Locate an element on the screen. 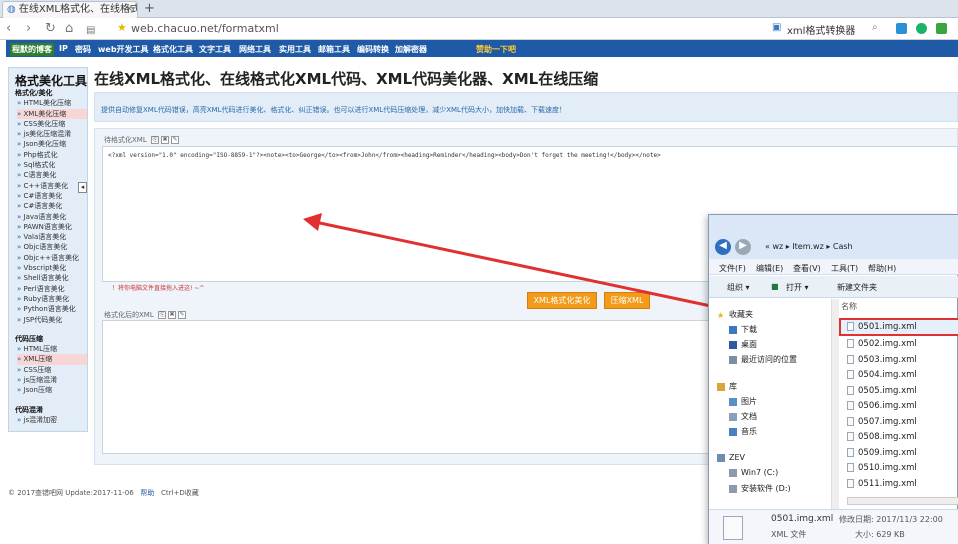  nav-drive-d: 安装软件 (D:) is located at coordinates (760, 488).